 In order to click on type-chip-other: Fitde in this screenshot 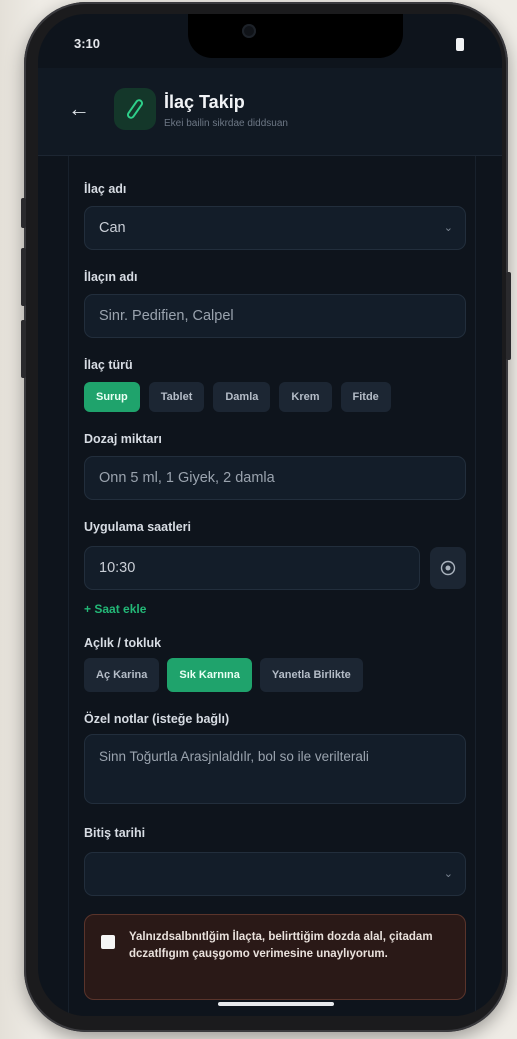, I will do `click(365, 397)`.